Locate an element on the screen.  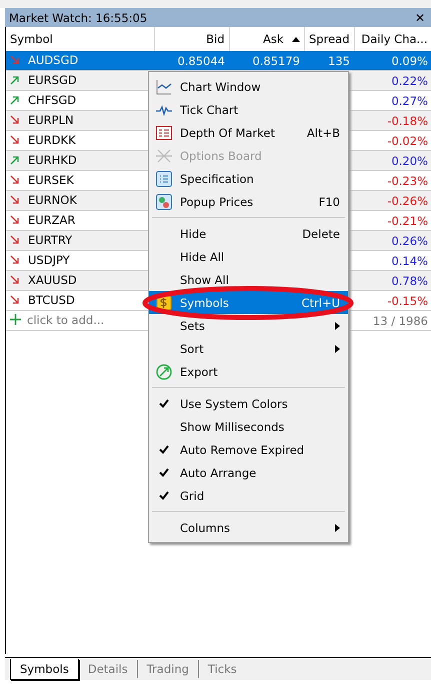
change-cell: -0.15% is located at coordinates (407, 301).